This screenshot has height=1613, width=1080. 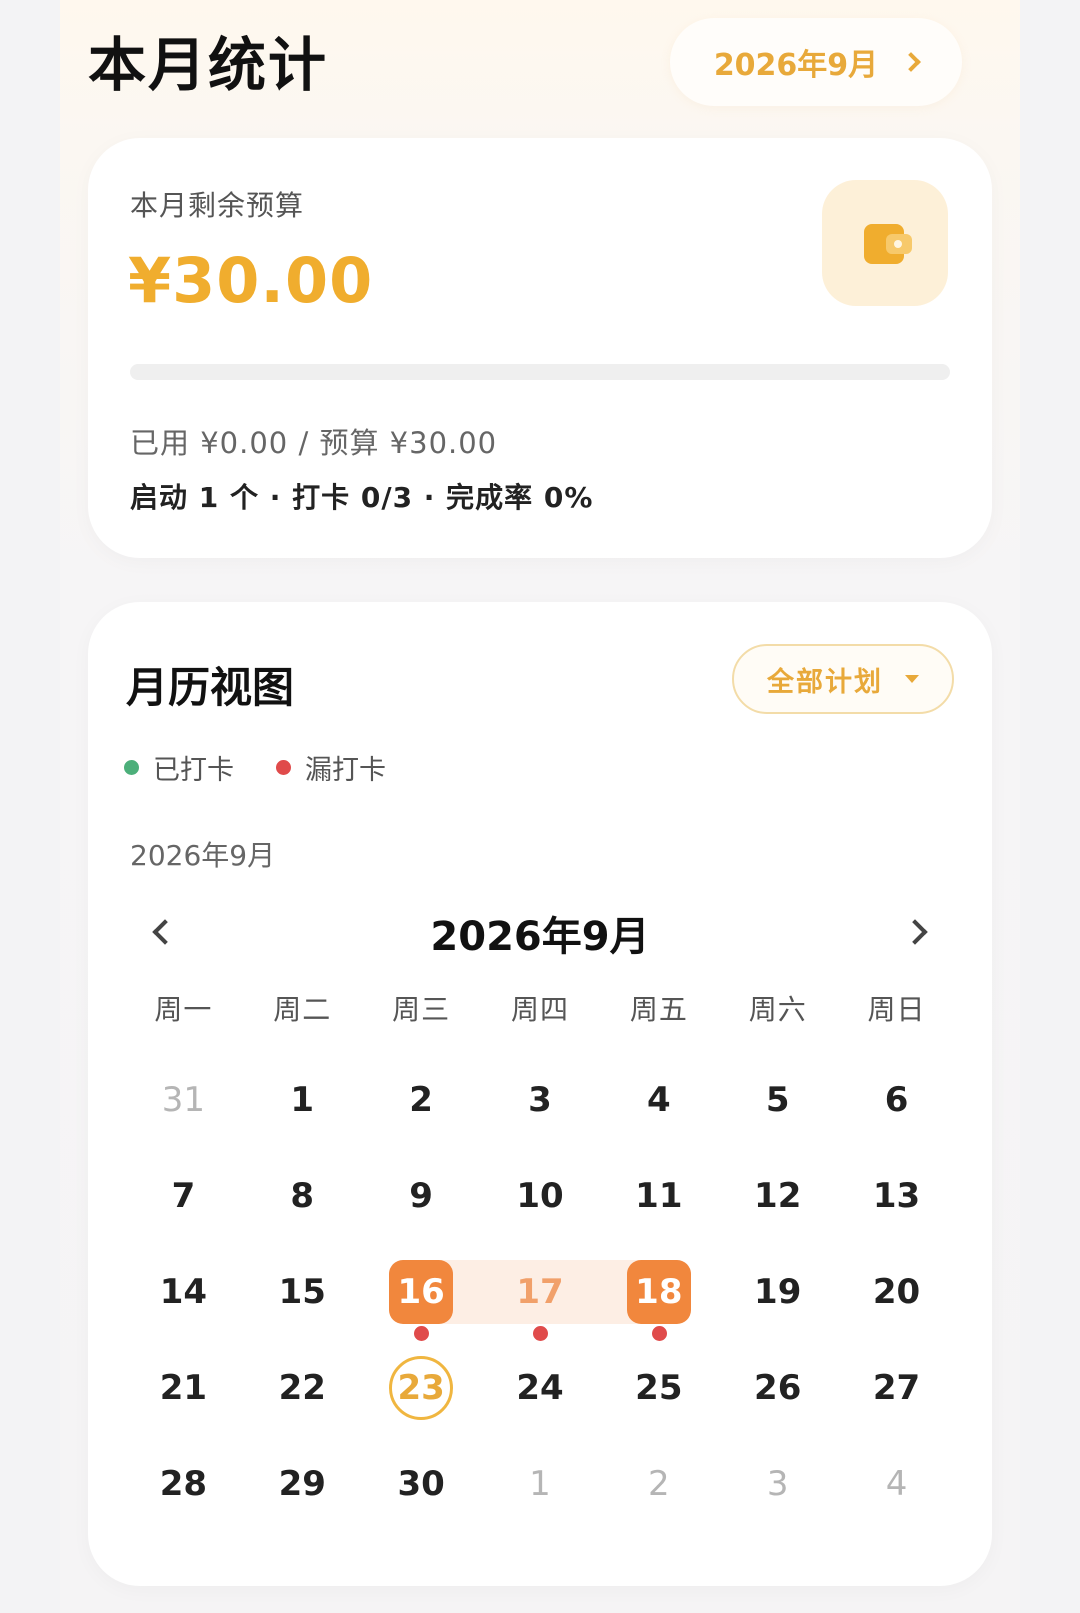 I want to click on day-number: 11, so click(x=659, y=1196).